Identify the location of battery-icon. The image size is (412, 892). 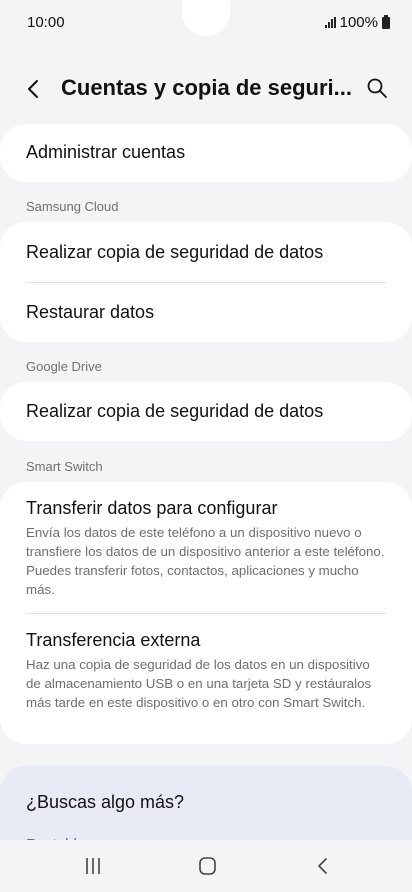
(386, 21).